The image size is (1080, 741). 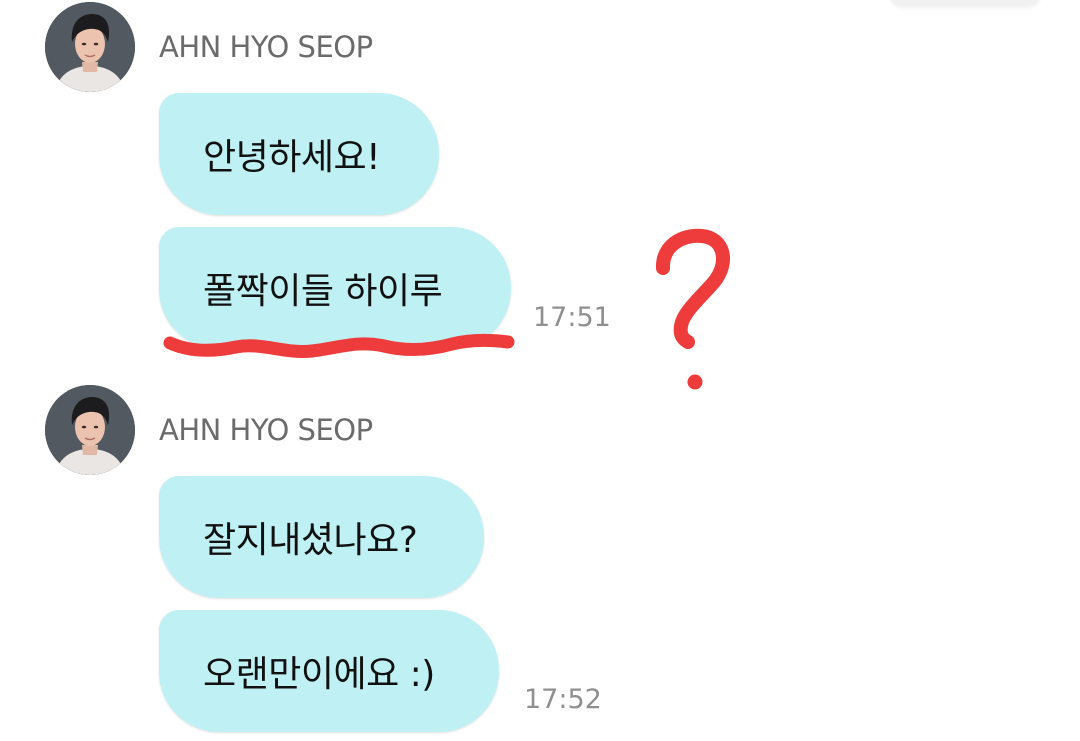 What do you see at coordinates (292, 157) in the screenshot?
I see `message-text: 안녕하세요!` at bounding box center [292, 157].